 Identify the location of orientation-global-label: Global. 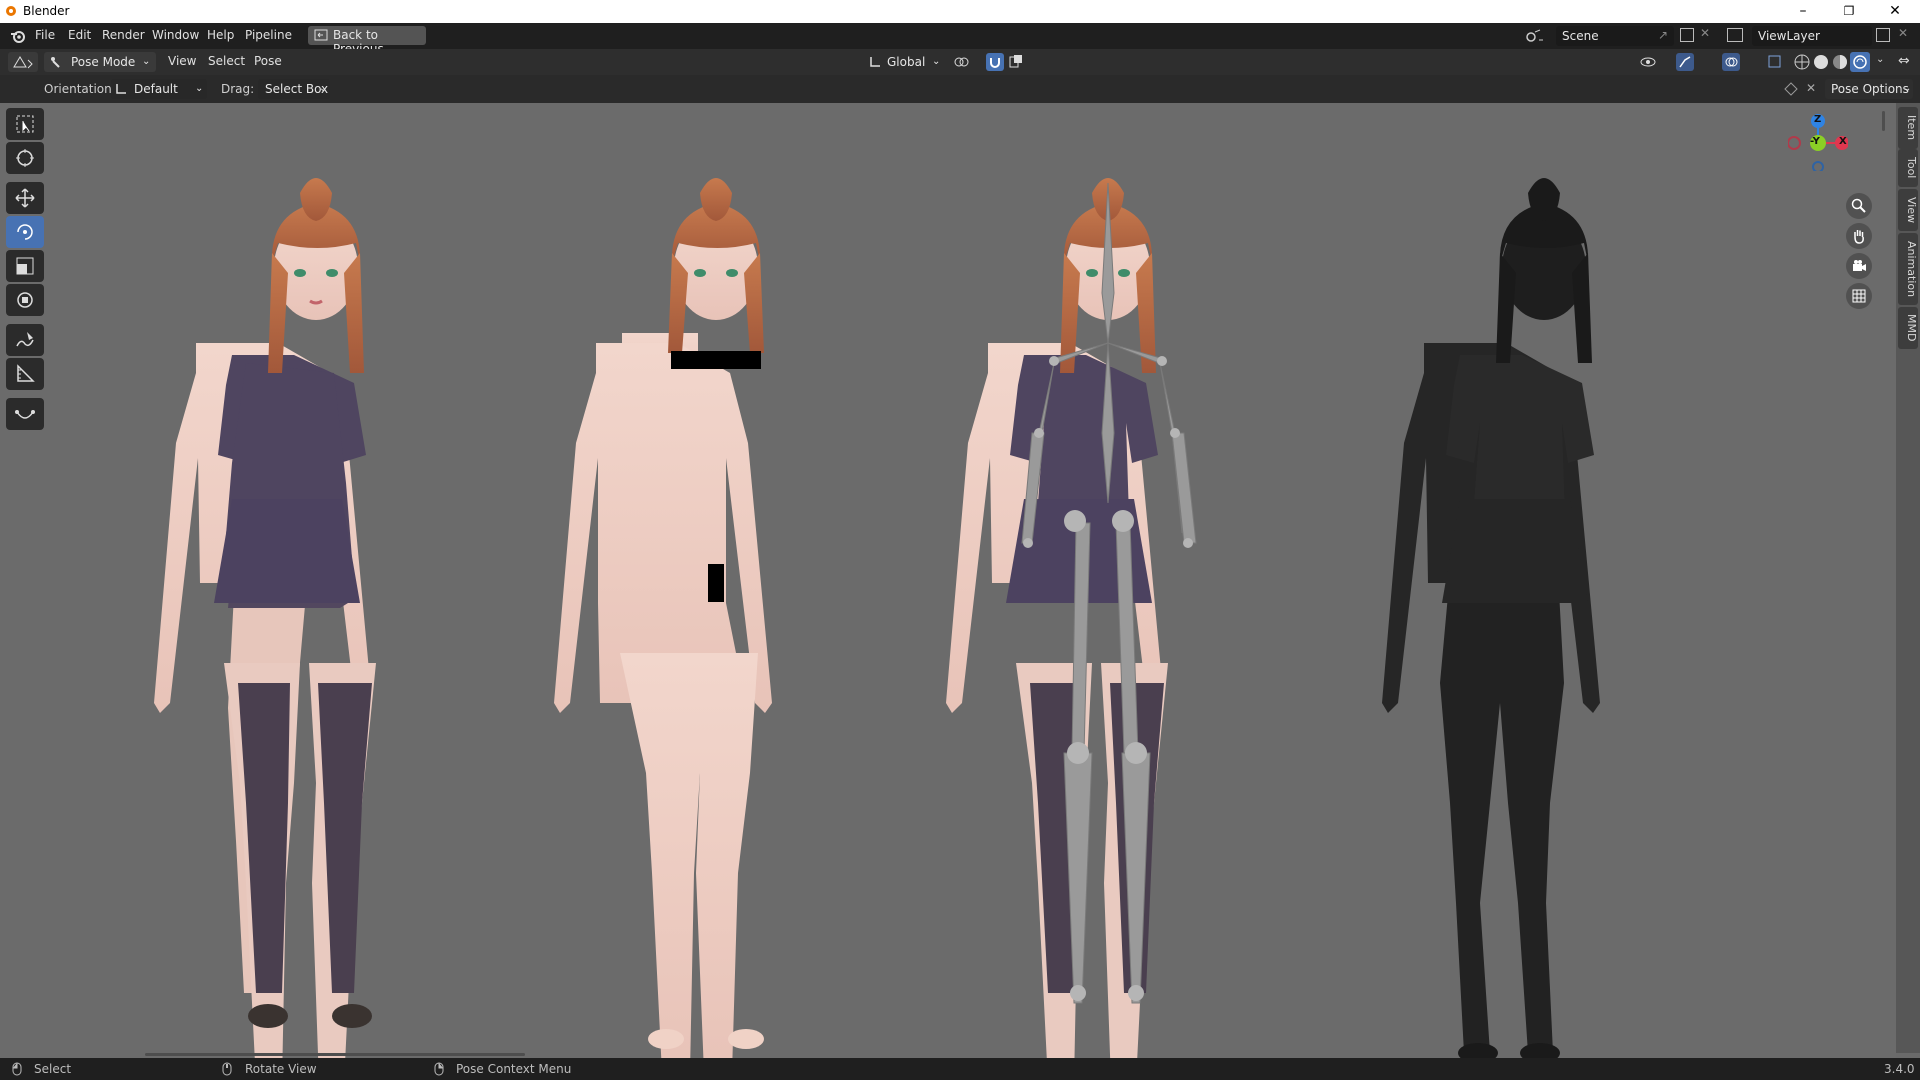
(906, 62).